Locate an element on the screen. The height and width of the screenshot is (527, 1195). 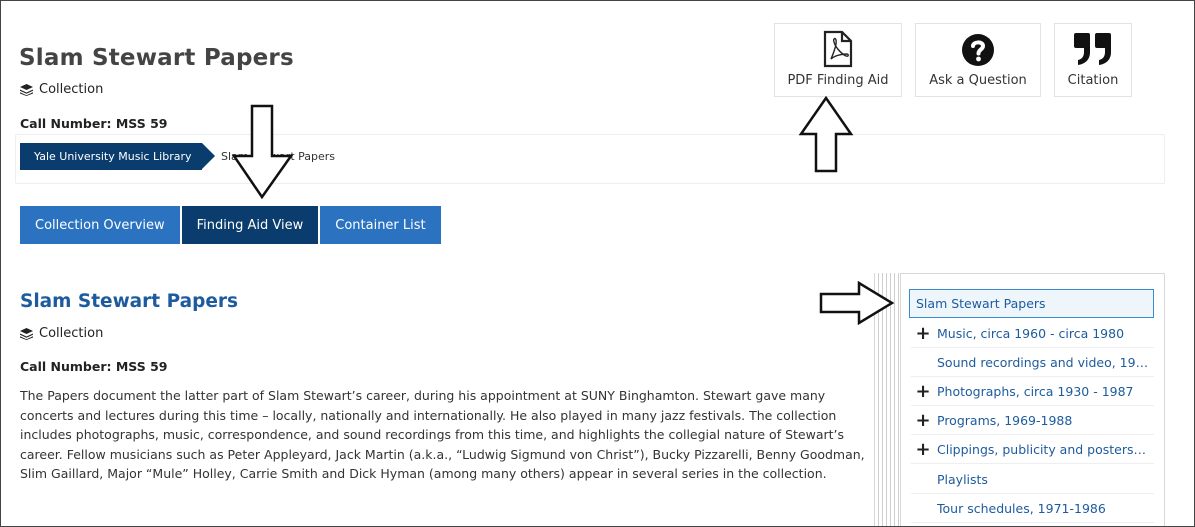
pdf-file-icon is located at coordinates (838, 51).